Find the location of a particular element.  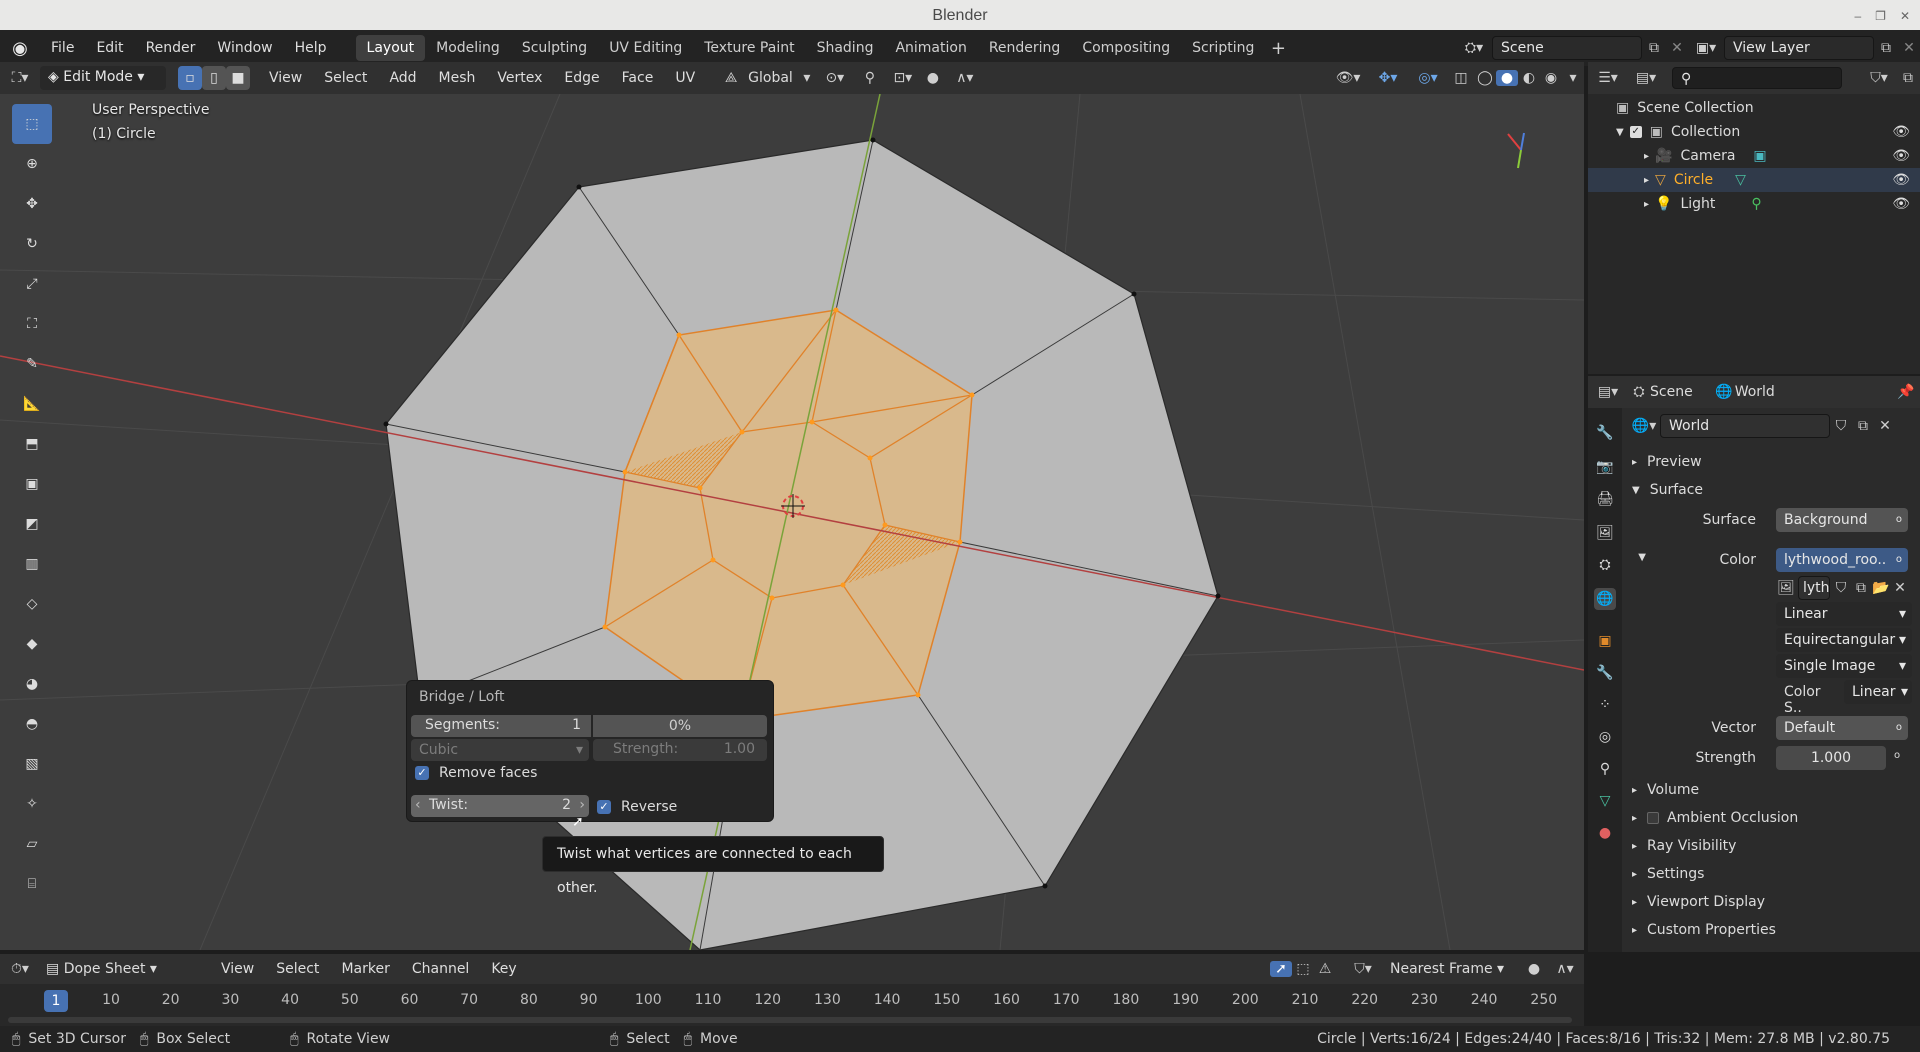

transform-tool-icon: ⛶ is located at coordinates (32, 324).